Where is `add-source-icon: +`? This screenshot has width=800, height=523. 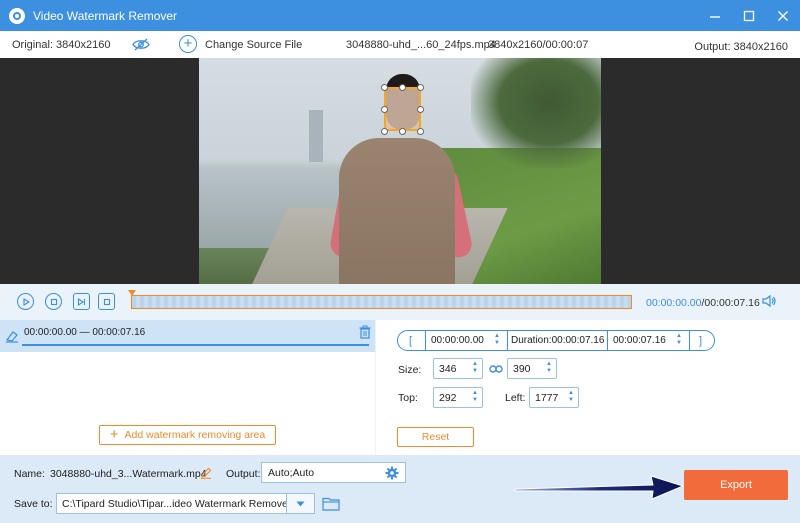 add-source-icon: + is located at coordinates (188, 44).